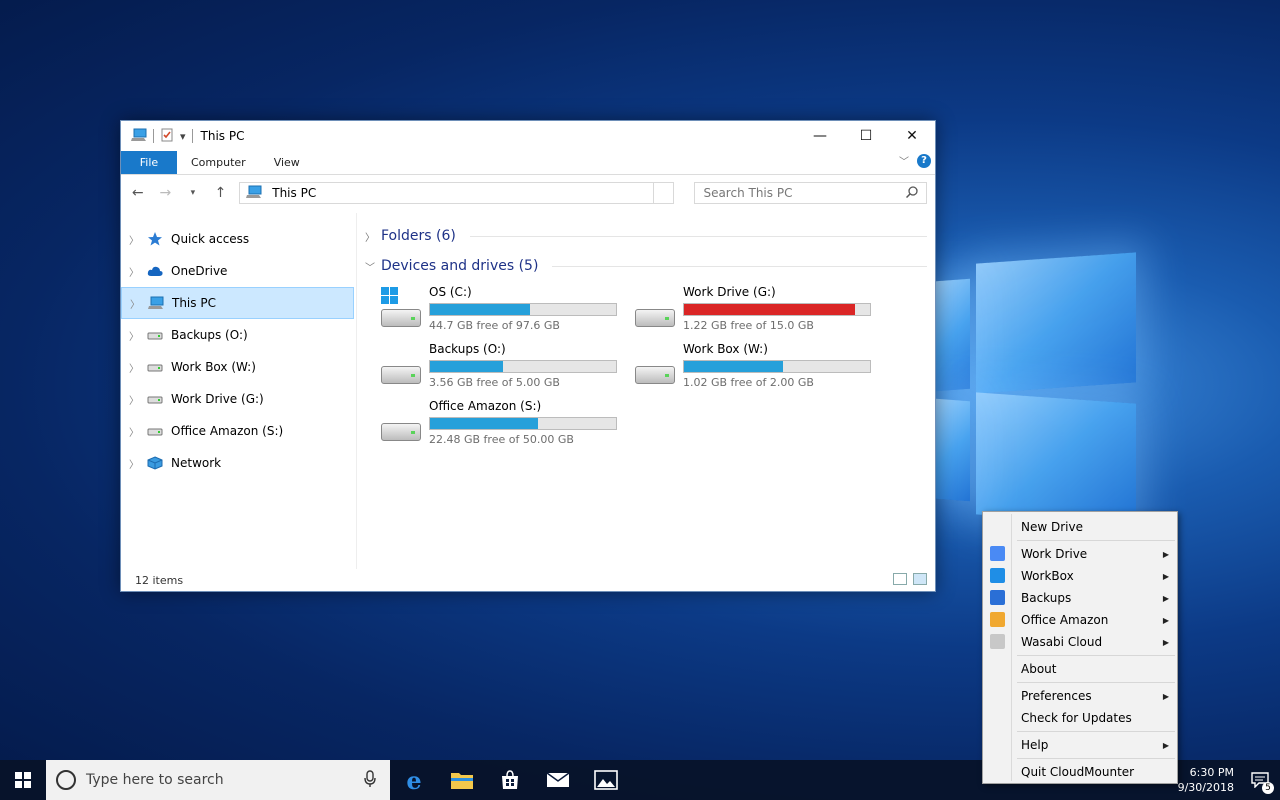 This screenshot has height=800, width=1280. Describe the element at coordinates (457, 193) in the screenshot. I see `address-bar: This PC` at that location.